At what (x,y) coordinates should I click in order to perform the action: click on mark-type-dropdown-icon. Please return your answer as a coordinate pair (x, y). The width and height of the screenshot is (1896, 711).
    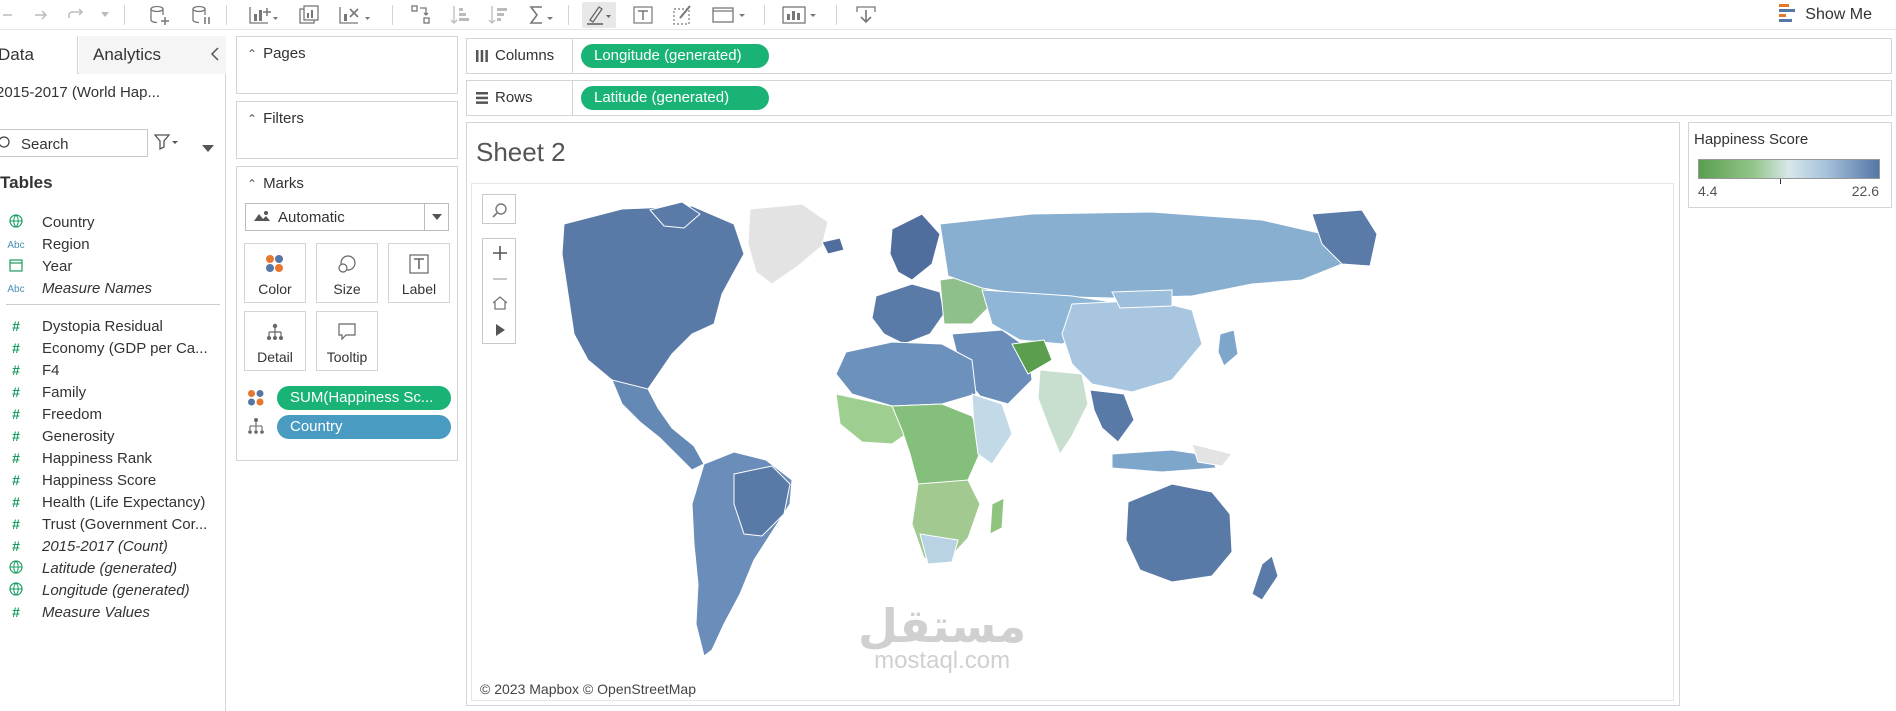
    Looking at the image, I should click on (436, 217).